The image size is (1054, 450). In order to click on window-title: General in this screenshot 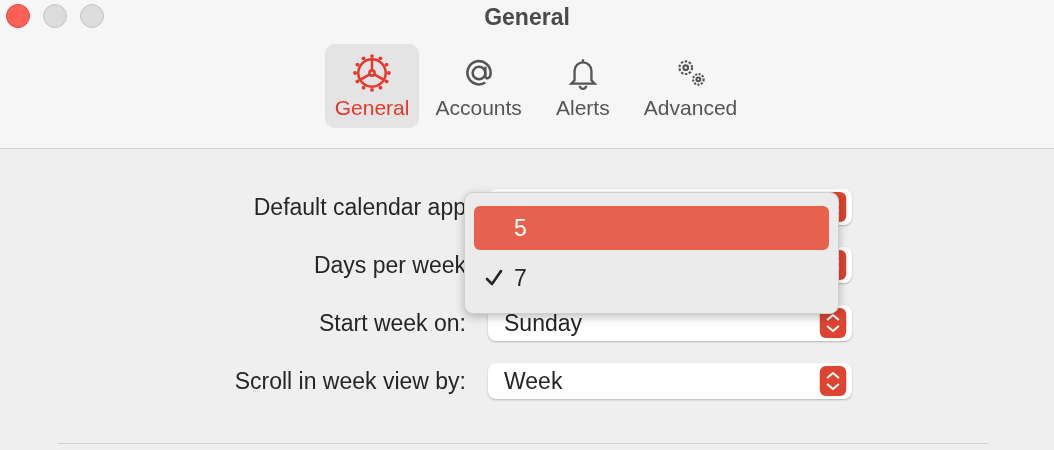, I will do `click(527, 16)`.